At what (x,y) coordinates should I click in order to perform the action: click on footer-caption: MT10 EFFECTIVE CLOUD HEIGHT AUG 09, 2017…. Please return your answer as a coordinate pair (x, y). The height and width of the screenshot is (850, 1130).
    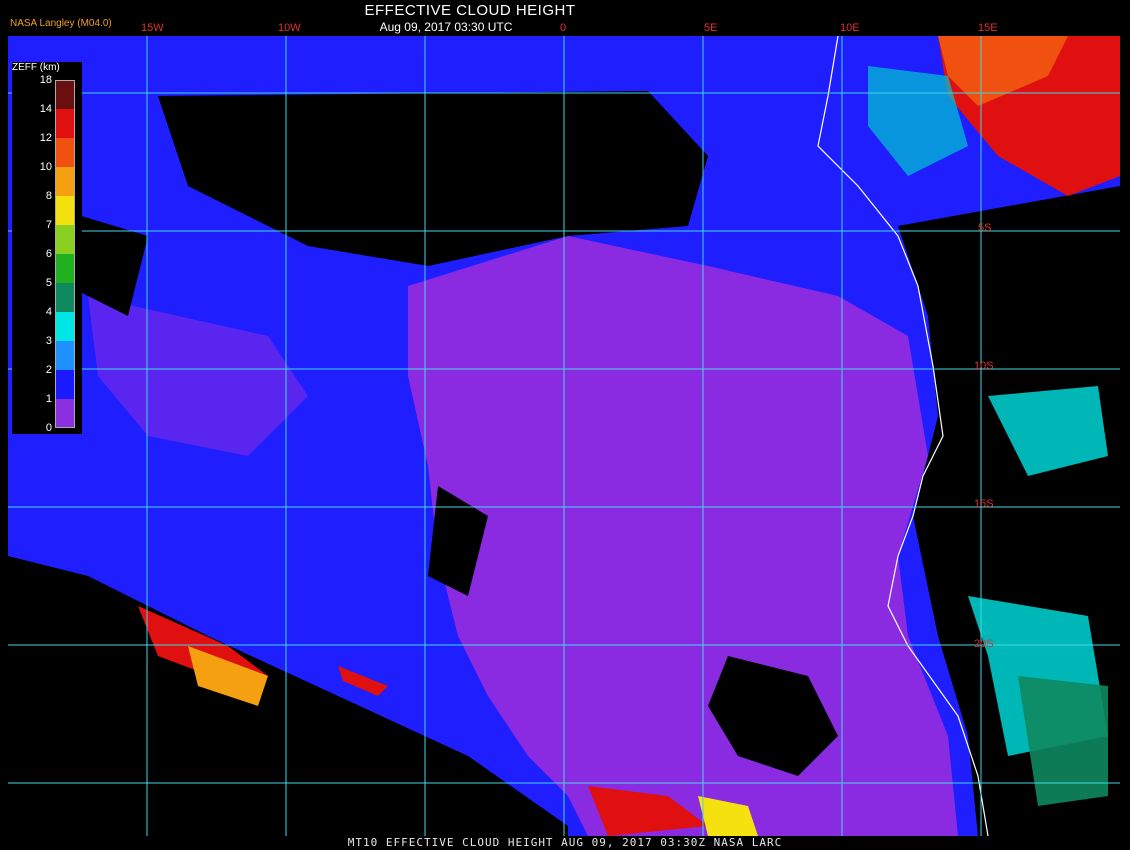
    Looking at the image, I should click on (565, 842).